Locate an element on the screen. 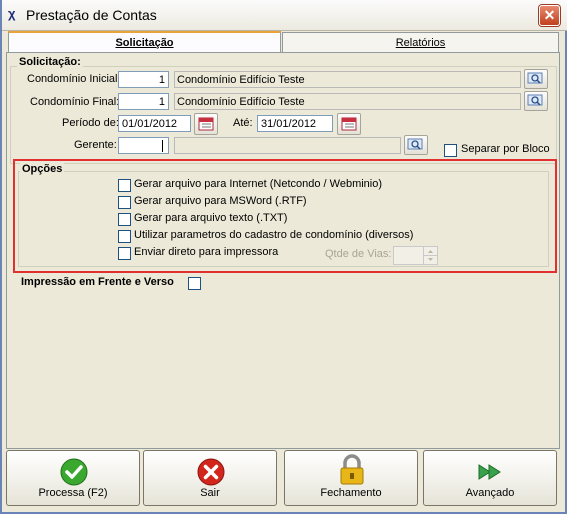  gerente-name-field is located at coordinates (287, 145).